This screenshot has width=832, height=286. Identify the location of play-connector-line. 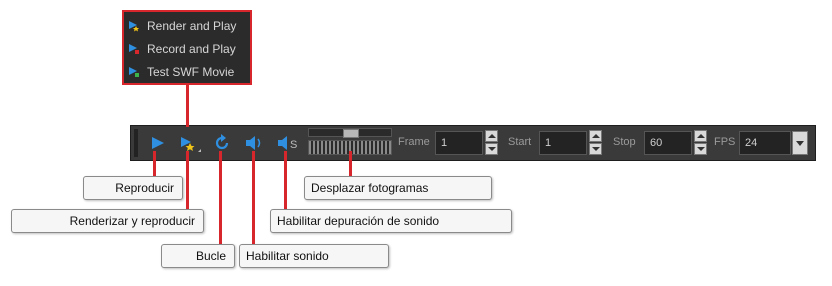
(154, 164).